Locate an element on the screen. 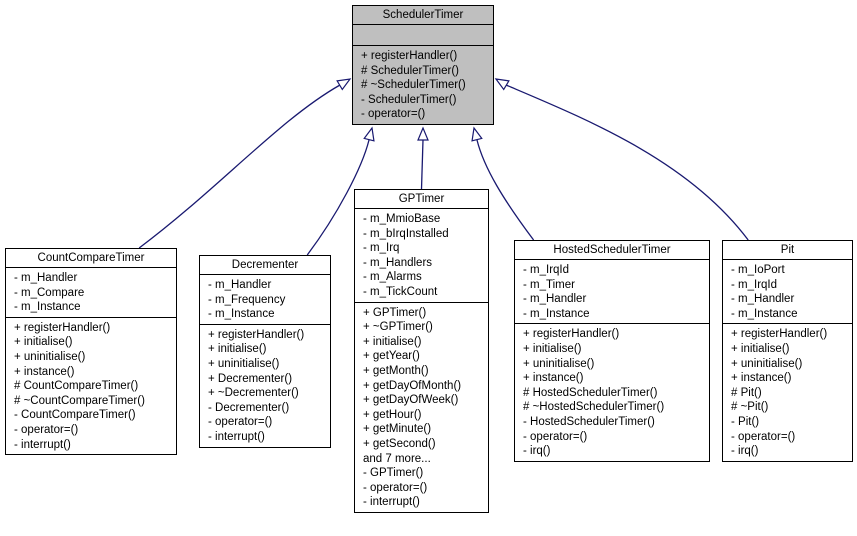 The image size is (857, 536). class-name: GPTimer is located at coordinates (421, 199).